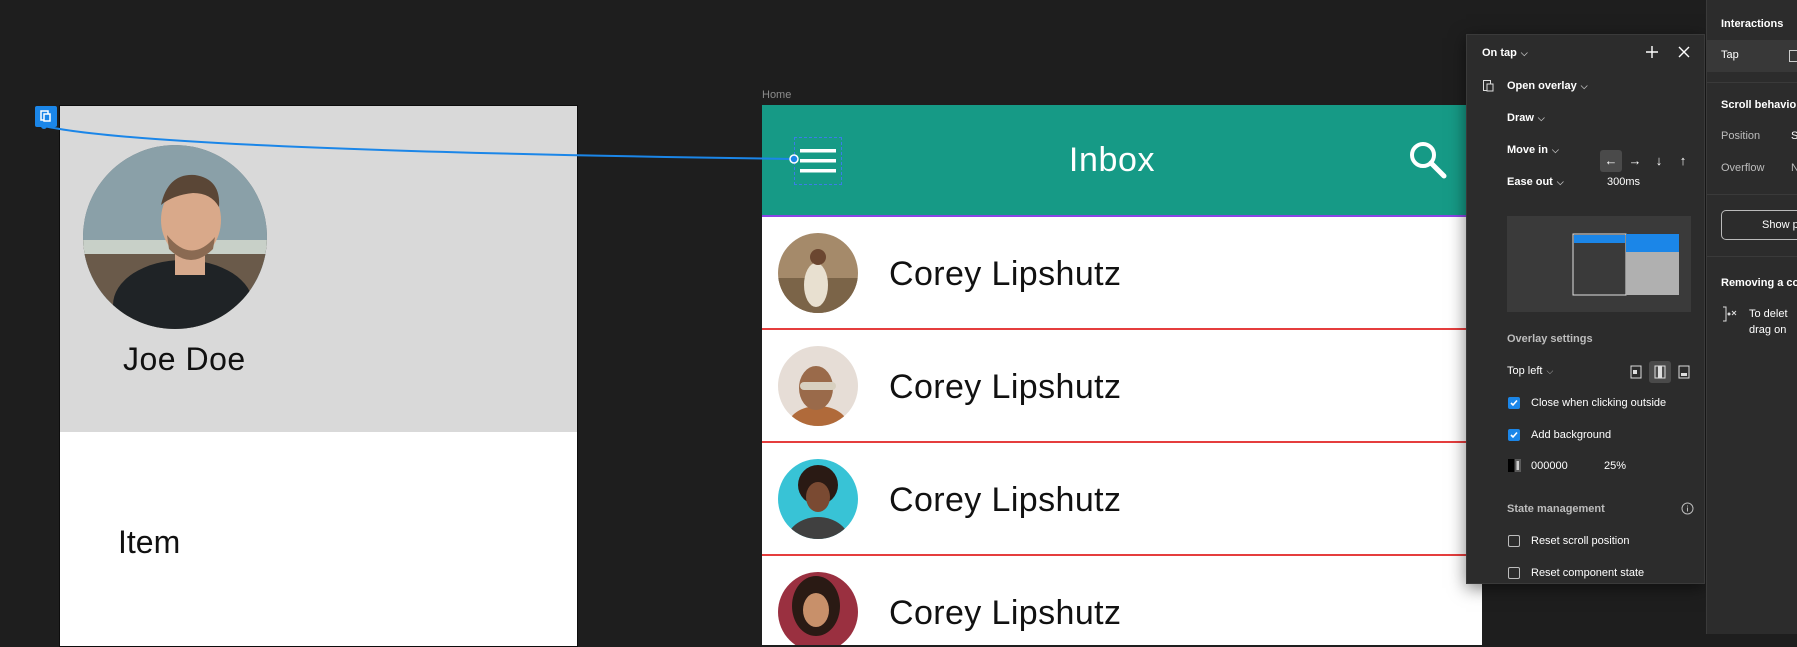  Describe the element at coordinates (1752, 56) in the screenshot. I see `interaction-row: Tap` at that location.